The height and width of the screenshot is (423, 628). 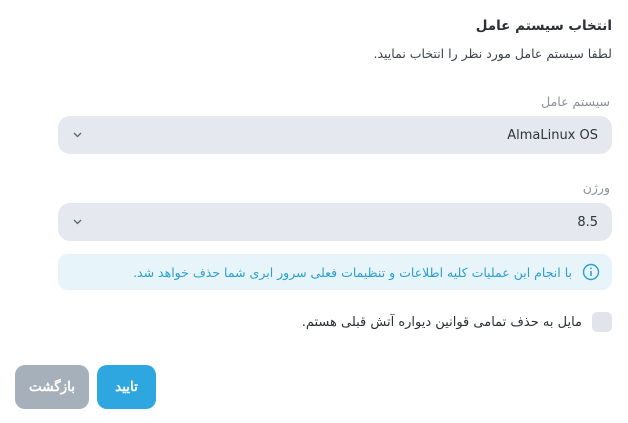 I want to click on firewall-checkbox, so click(x=602, y=322).